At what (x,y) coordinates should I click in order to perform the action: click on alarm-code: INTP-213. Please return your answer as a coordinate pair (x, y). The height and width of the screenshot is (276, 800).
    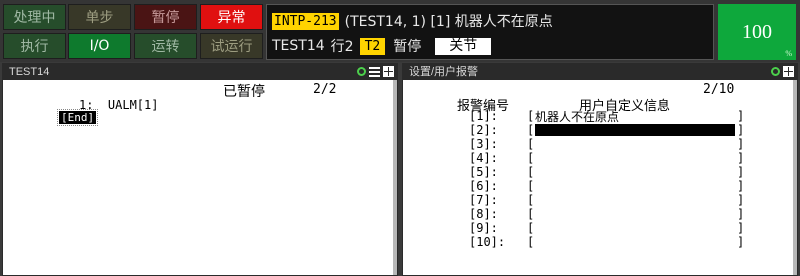
    Looking at the image, I should click on (305, 21).